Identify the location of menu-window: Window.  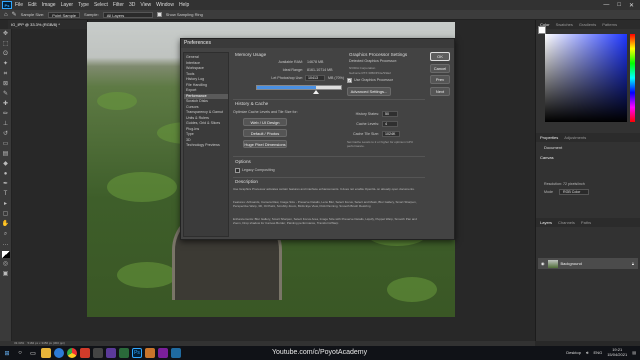
(165, 5).